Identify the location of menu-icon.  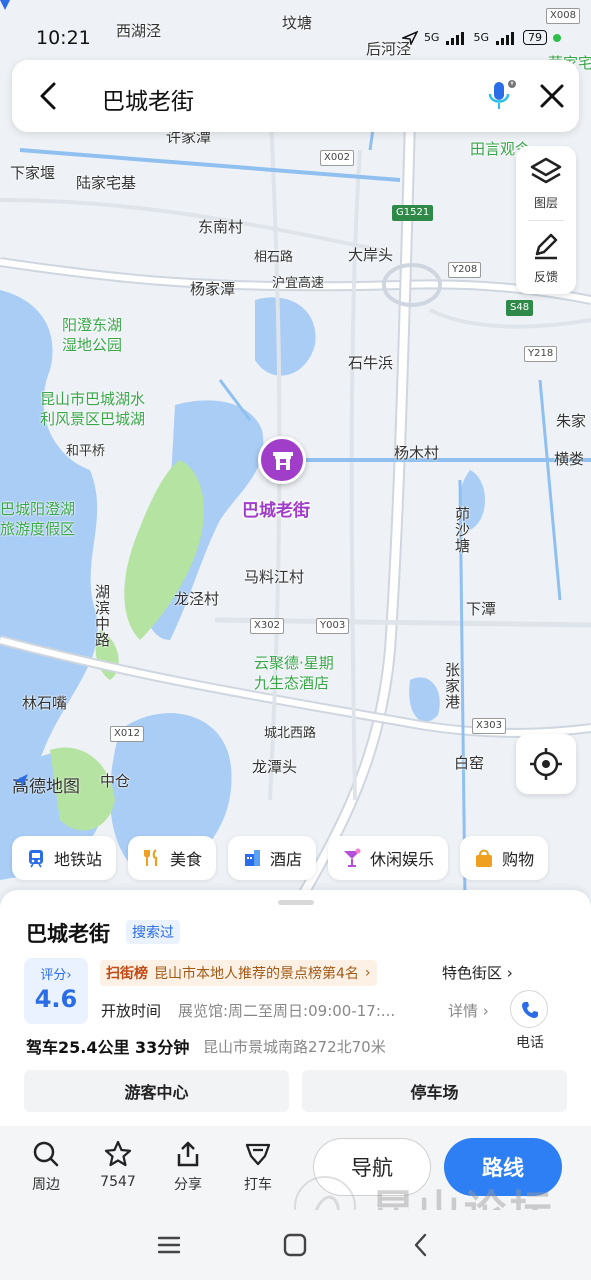
(169, 1245).